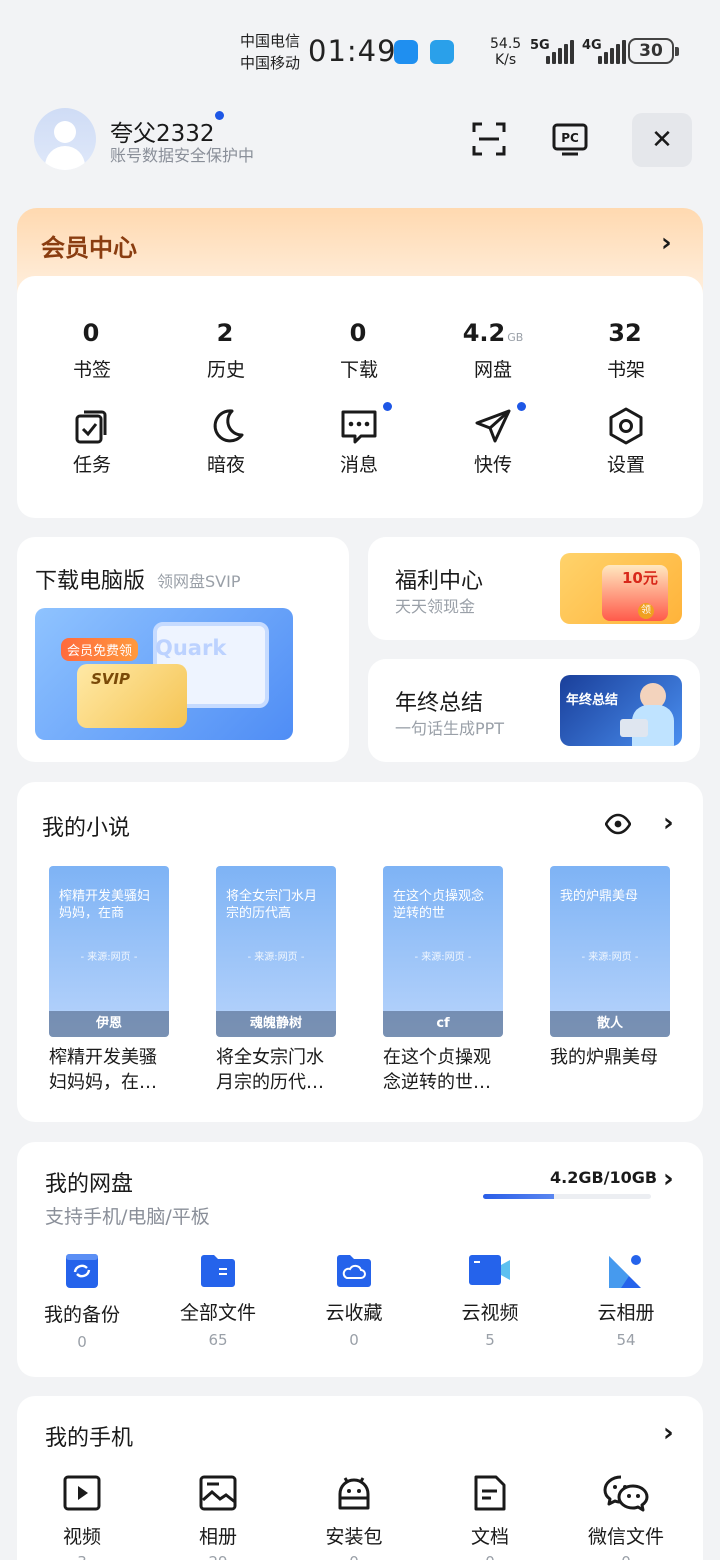 The height and width of the screenshot is (1560, 720). What do you see at coordinates (82, 1493) in the screenshot?
I see `play-icon` at bounding box center [82, 1493].